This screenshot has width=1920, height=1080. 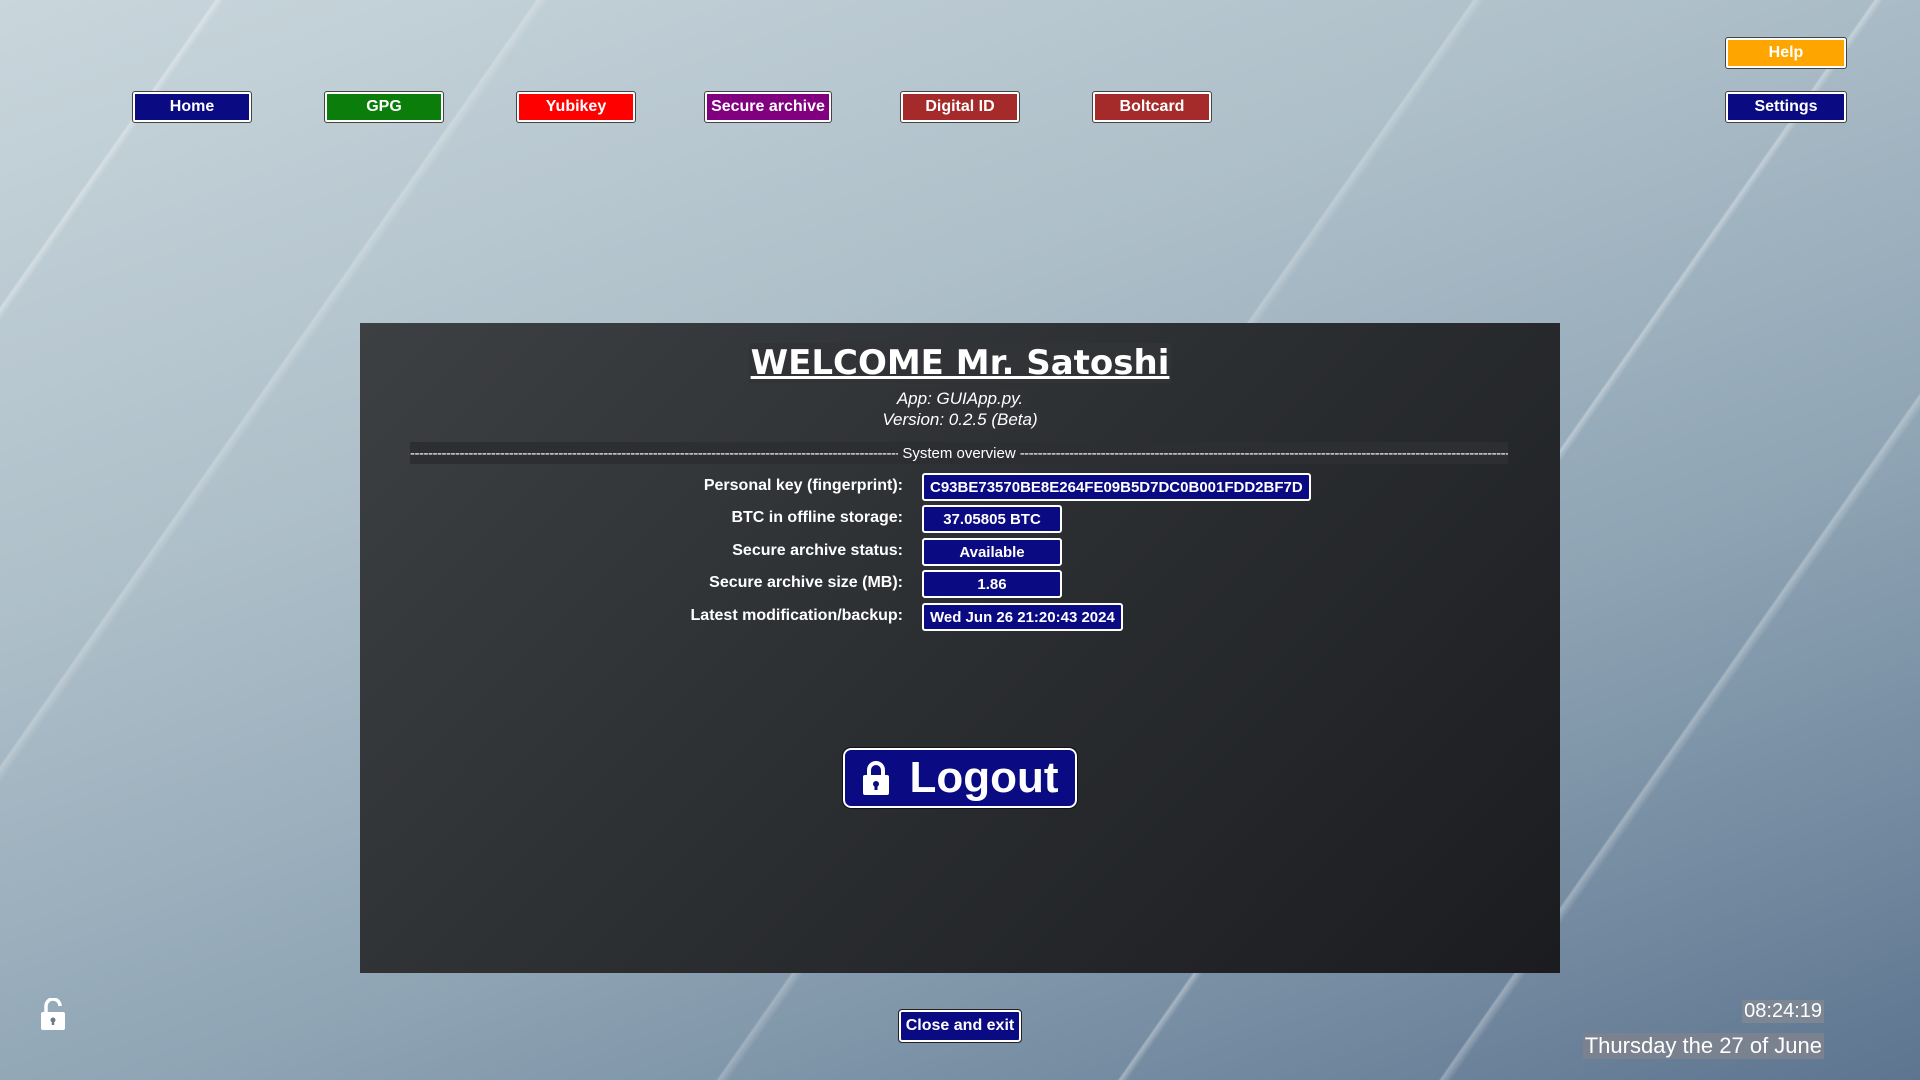 I want to click on app-name: App: GUIApp.py., so click(x=960, y=398).